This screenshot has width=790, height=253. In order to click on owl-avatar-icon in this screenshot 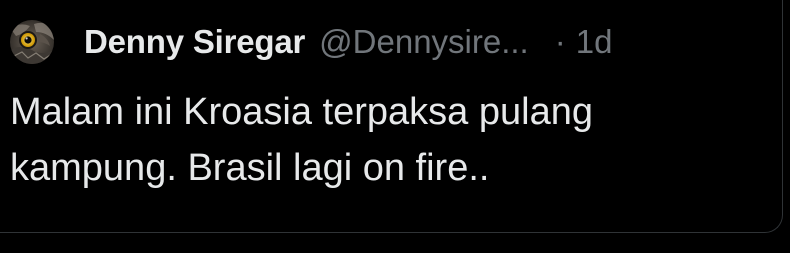, I will do `click(32, 42)`.